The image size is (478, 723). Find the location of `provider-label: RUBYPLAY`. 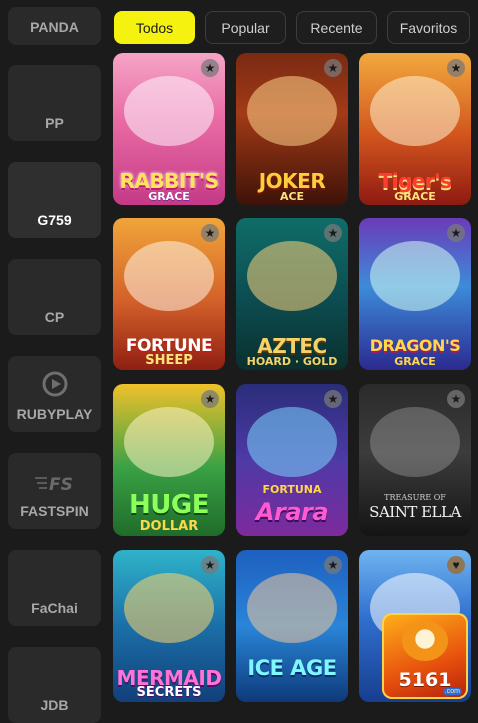

provider-label: RUBYPLAY is located at coordinates (54, 414).